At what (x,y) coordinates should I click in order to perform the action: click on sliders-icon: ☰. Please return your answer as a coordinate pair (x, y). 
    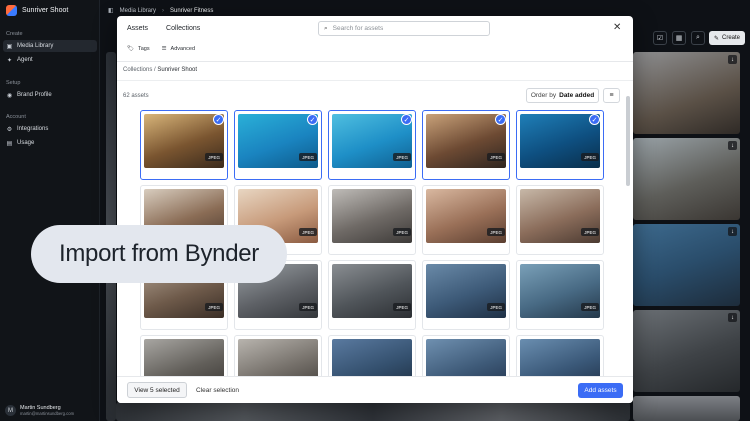
    Looking at the image, I should click on (164, 49).